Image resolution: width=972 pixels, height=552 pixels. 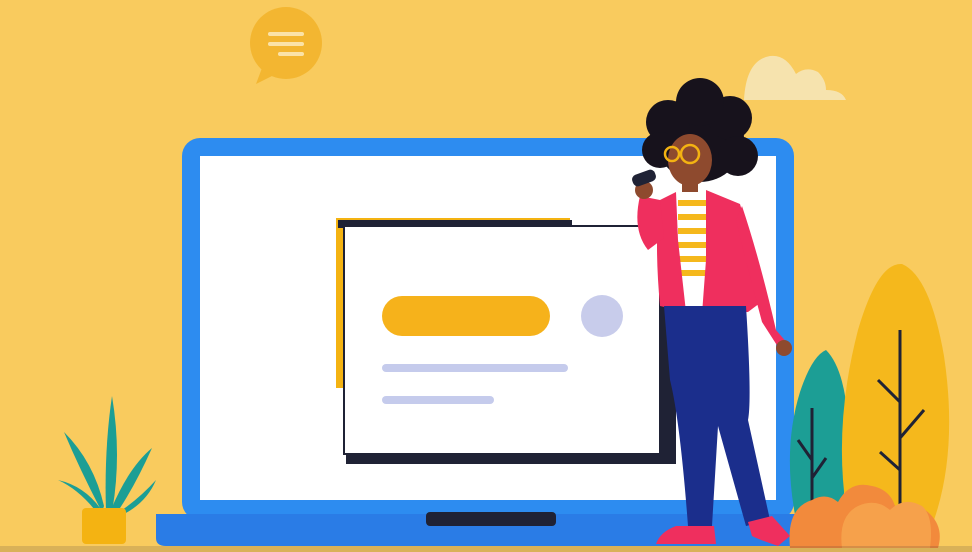 What do you see at coordinates (602, 316) in the screenshot?
I see `card-avatar` at bounding box center [602, 316].